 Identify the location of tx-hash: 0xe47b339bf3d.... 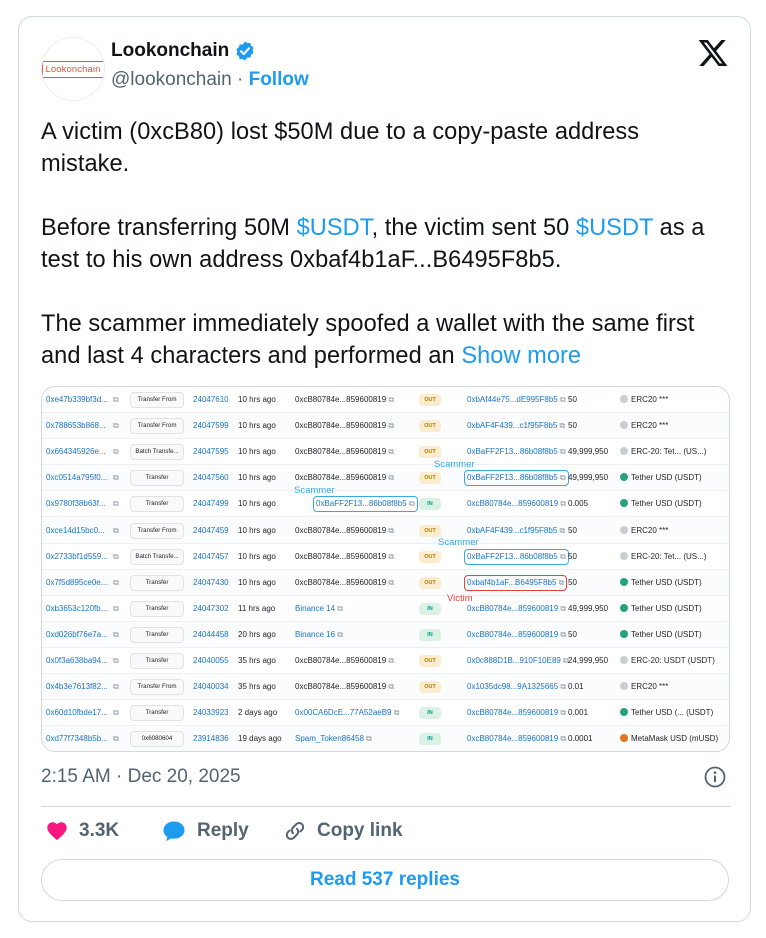
(77, 399).